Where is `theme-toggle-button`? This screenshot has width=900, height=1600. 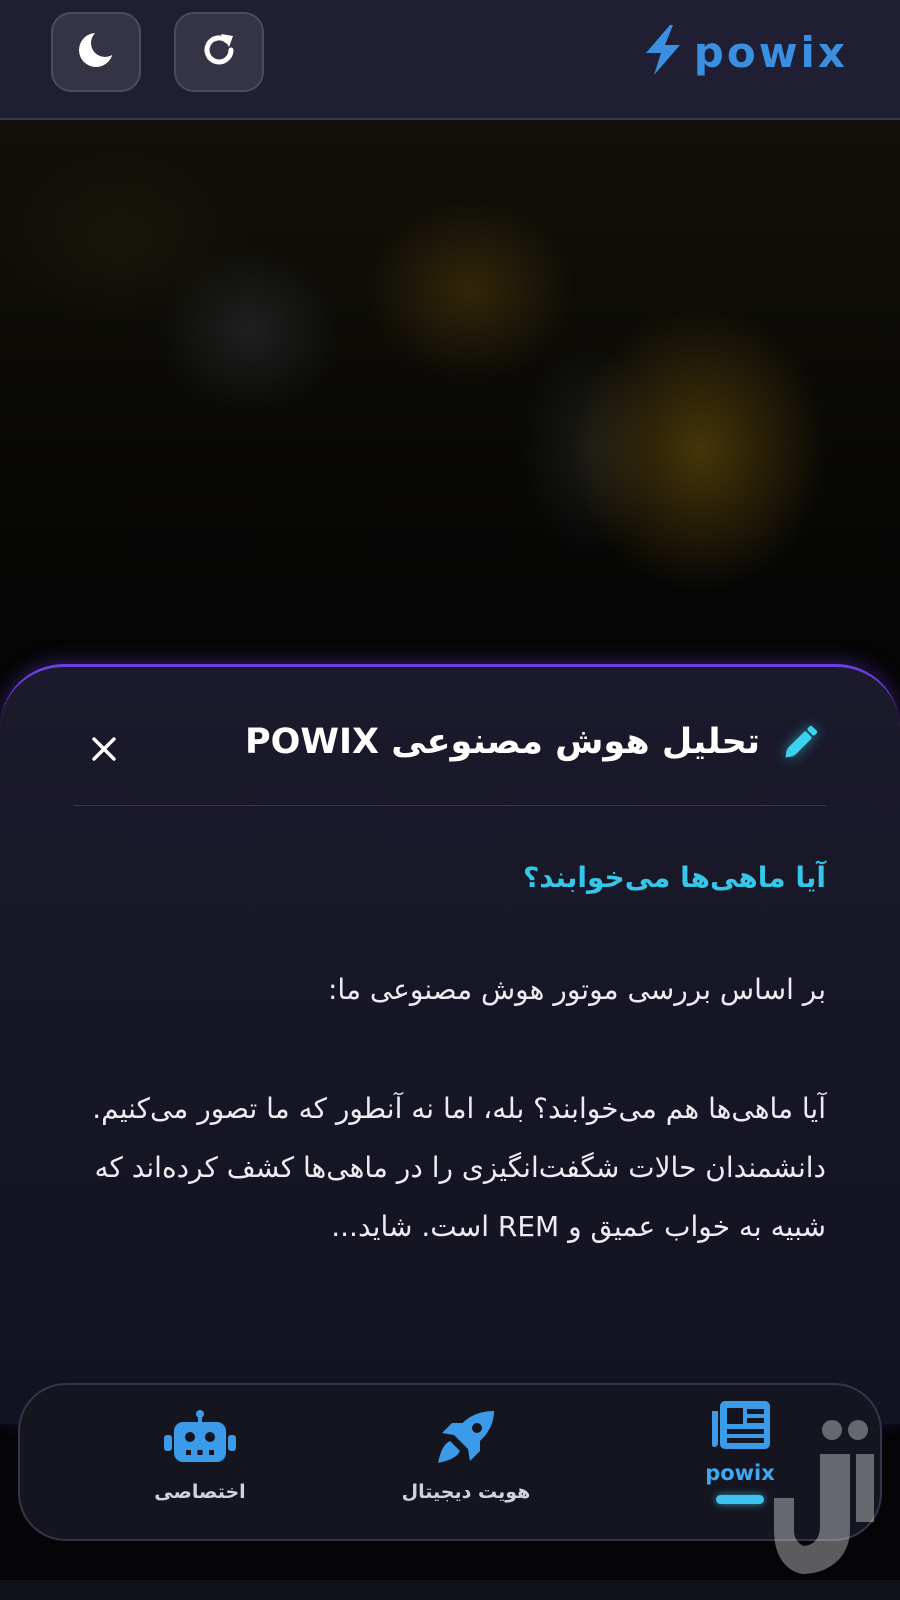
theme-toggle-button is located at coordinates (96, 52).